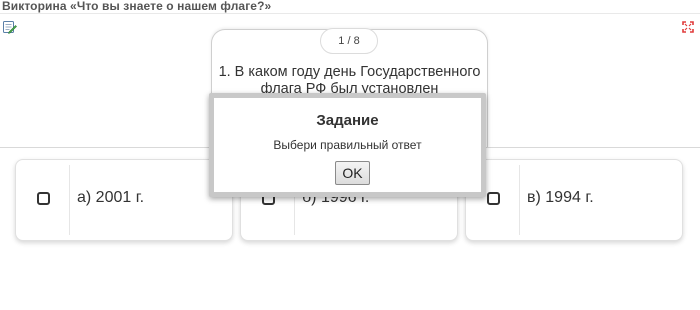 This screenshot has height=310, width=700. Describe the element at coordinates (10, 27) in the screenshot. I see `edit-note-icon` at that location.